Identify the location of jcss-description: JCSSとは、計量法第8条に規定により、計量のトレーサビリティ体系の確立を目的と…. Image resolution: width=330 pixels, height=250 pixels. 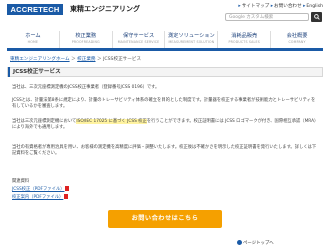
(164, 104).